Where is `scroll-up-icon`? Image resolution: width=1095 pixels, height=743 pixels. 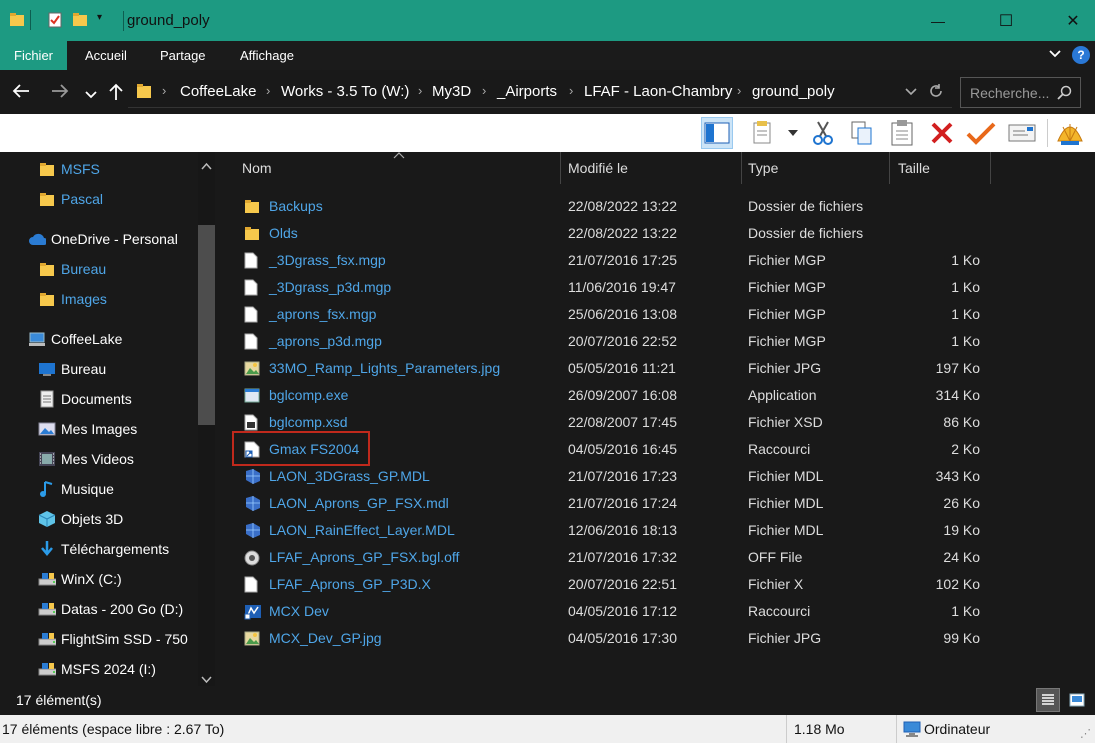 scroll-up-icon is located at coordinates (206, 165).